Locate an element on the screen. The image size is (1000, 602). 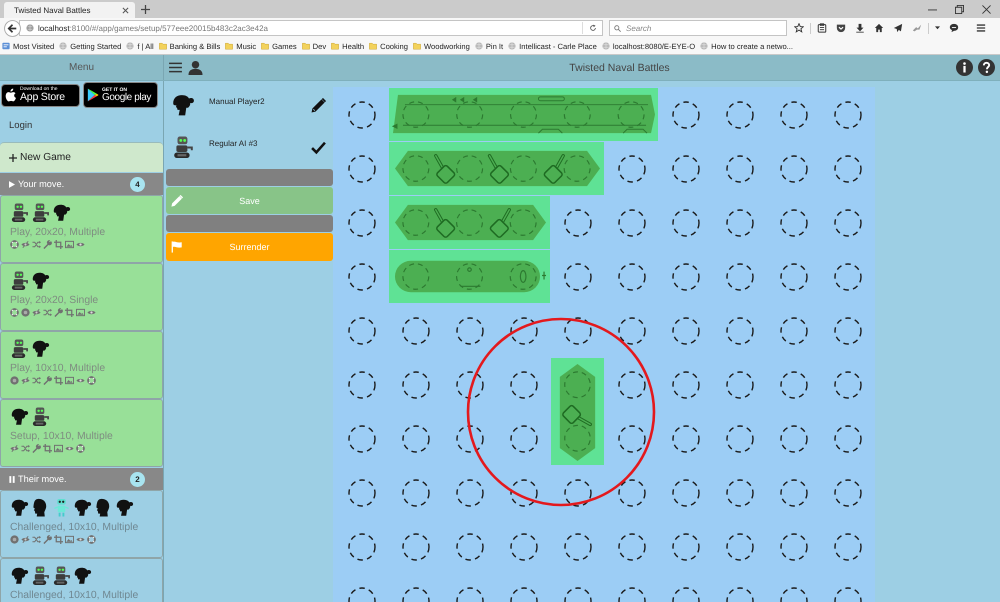
person-icon is located at coordinates (195, 67).